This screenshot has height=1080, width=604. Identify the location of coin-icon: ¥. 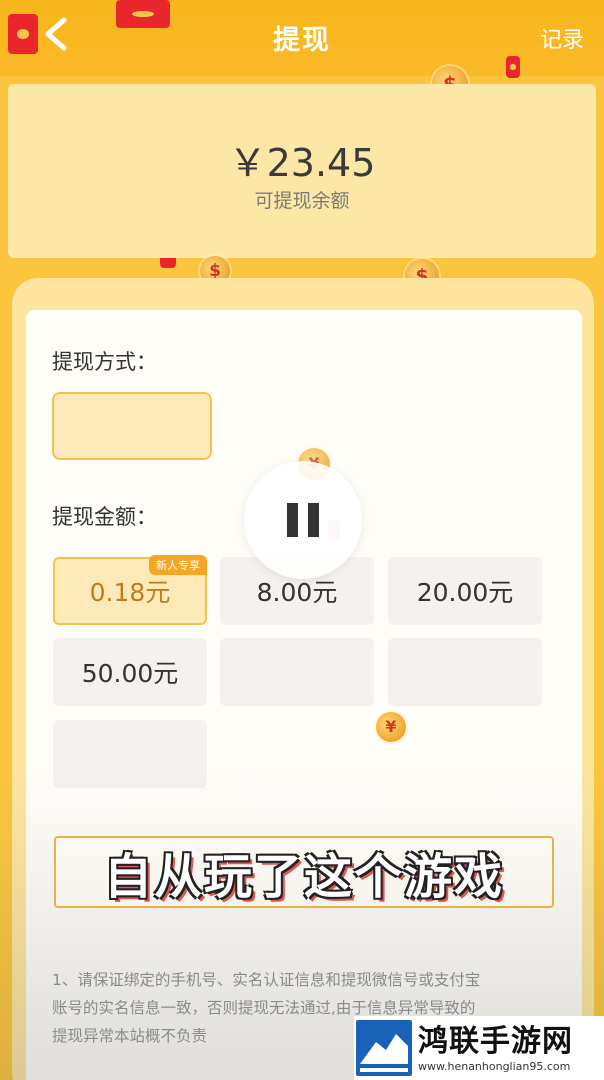
(391, 727).